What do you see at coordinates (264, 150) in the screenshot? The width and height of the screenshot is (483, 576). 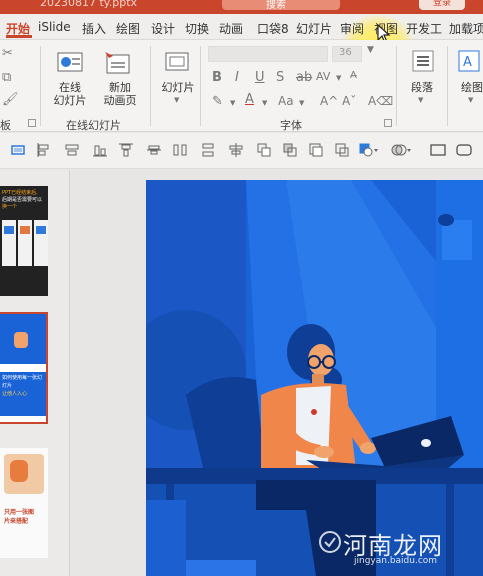 I see `group-icon` at bounding box center [264, 150].